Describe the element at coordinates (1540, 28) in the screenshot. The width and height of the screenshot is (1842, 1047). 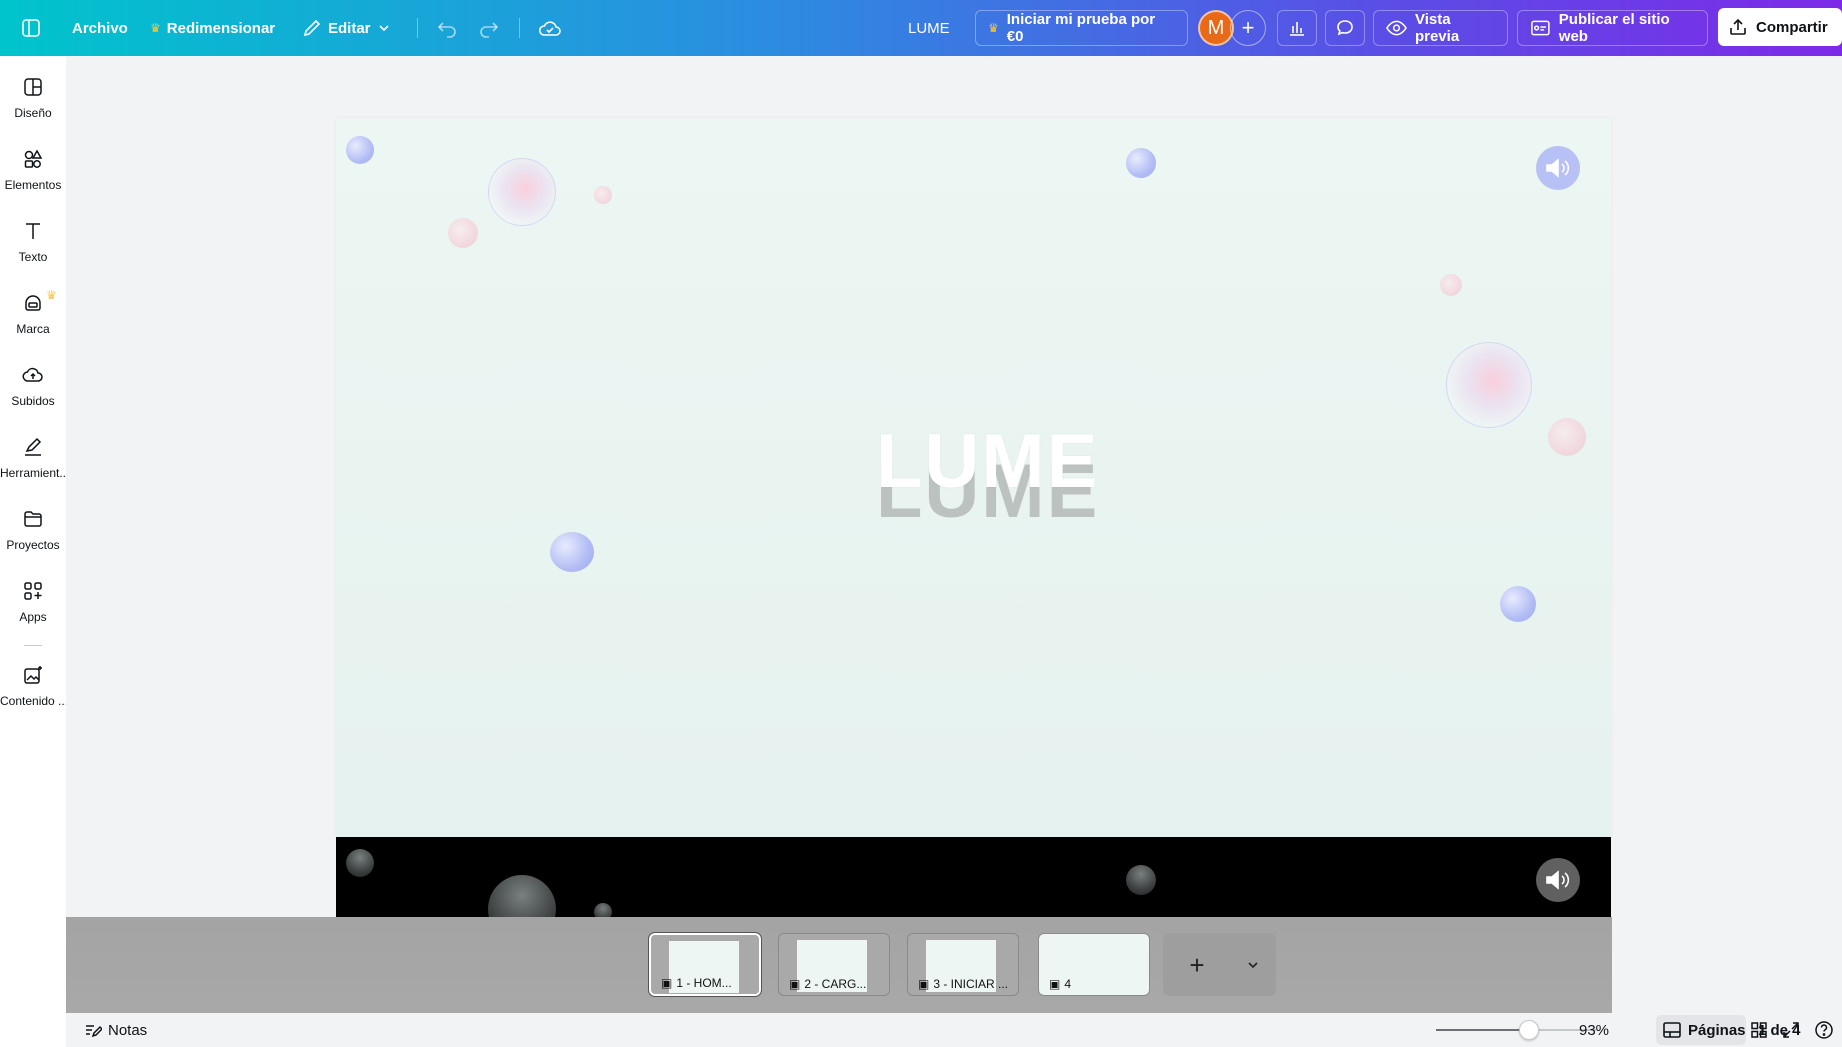
I see `website-icon` at that location.